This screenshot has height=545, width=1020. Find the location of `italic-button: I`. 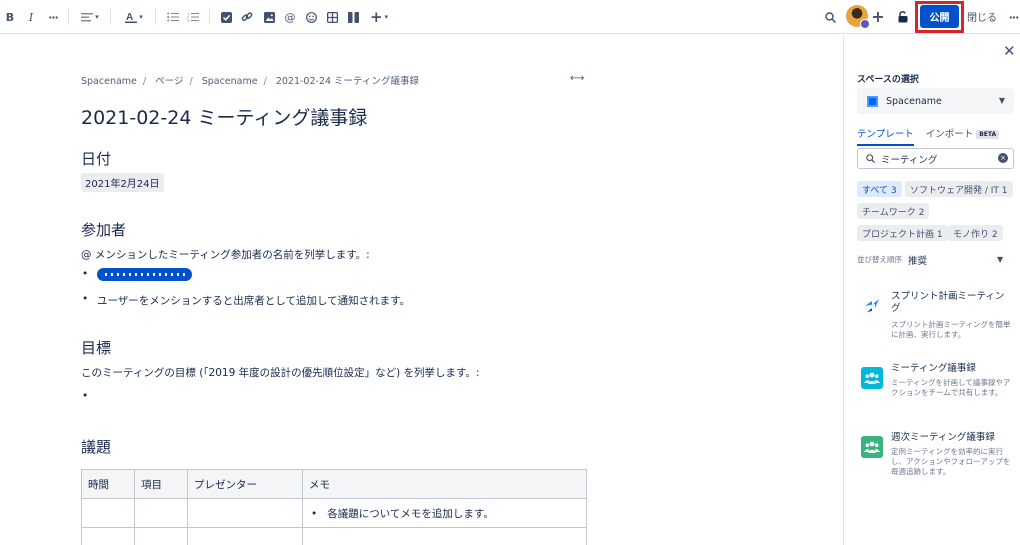

italic-button: I is located at coordinates (31, 17).